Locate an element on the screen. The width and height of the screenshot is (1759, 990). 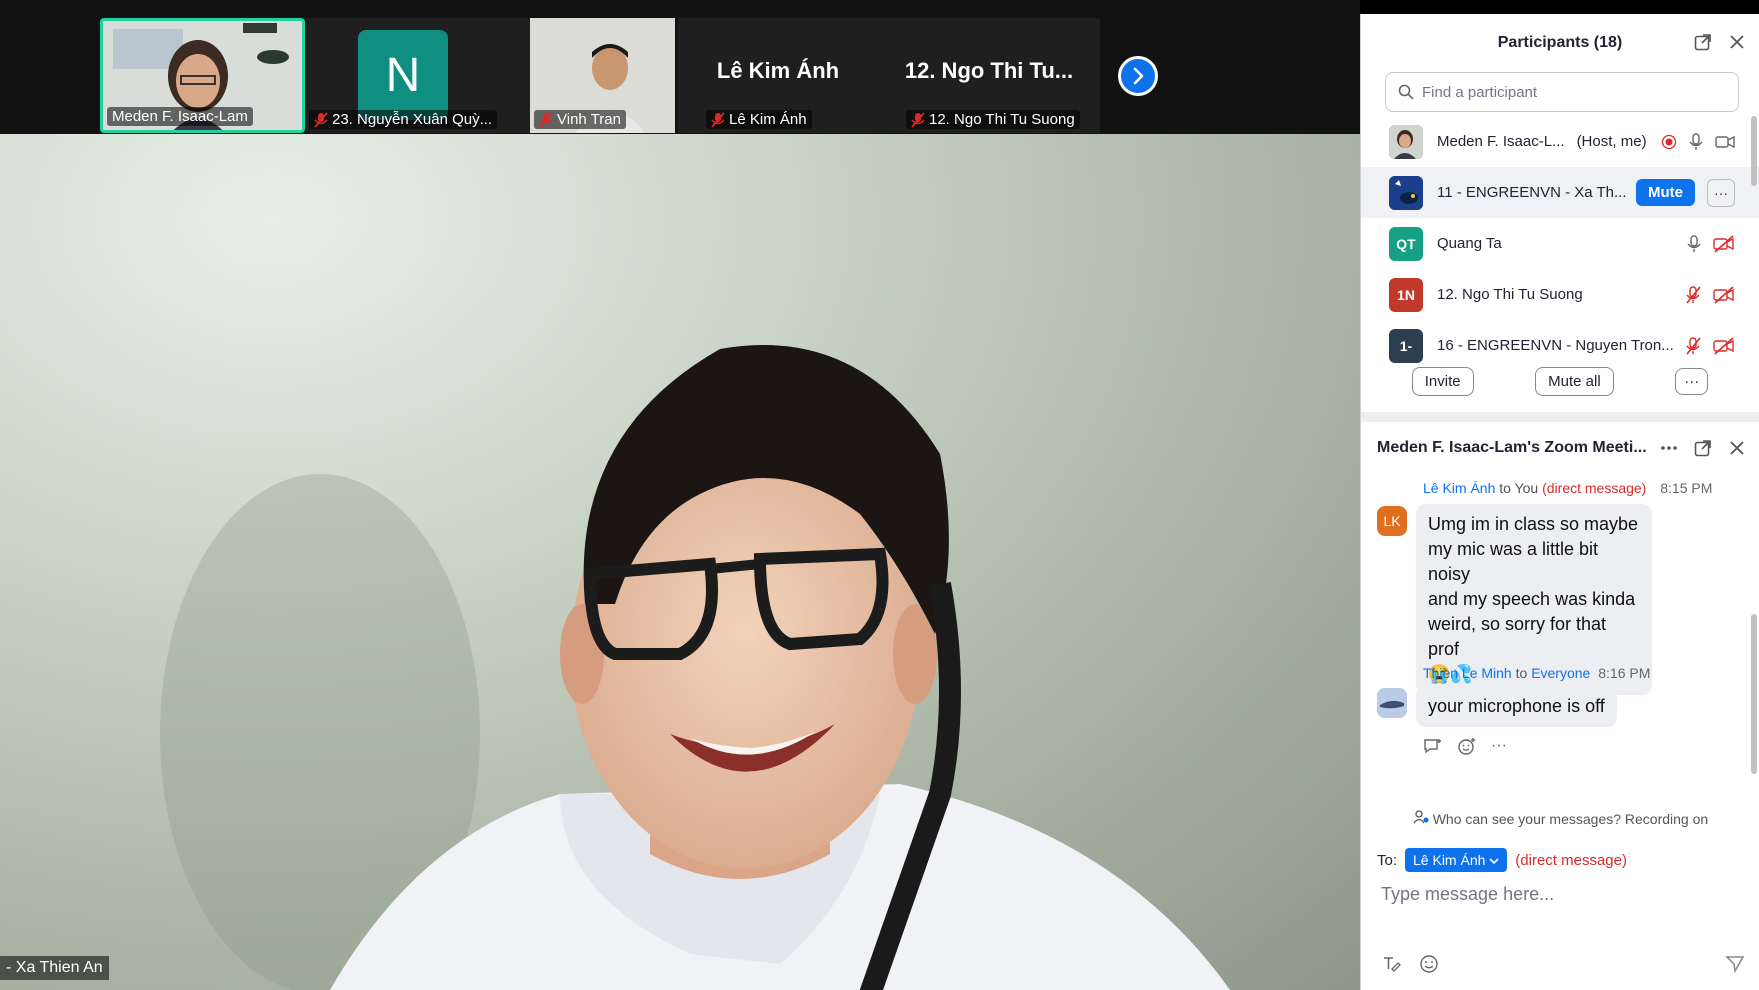
emoji-icon is located at coordinates (1429, 964).